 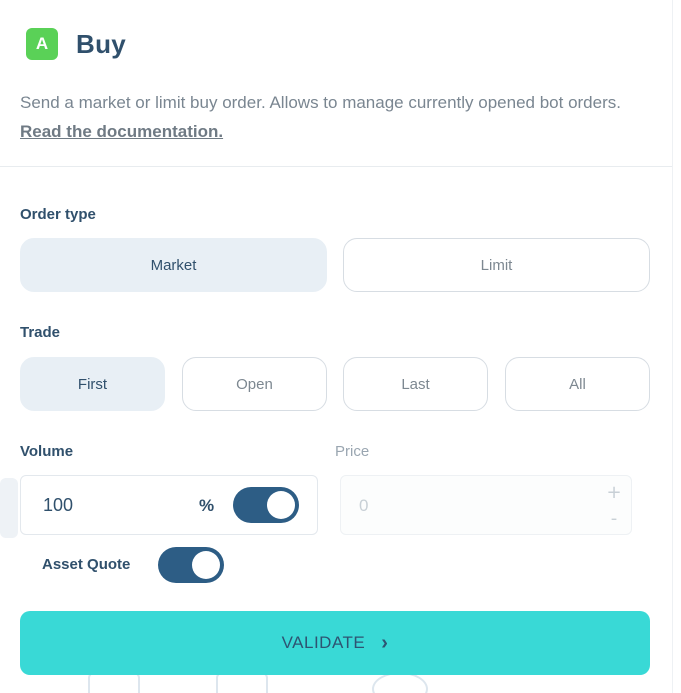 I want to click on percent-toggle, so click(x=266, y=505).